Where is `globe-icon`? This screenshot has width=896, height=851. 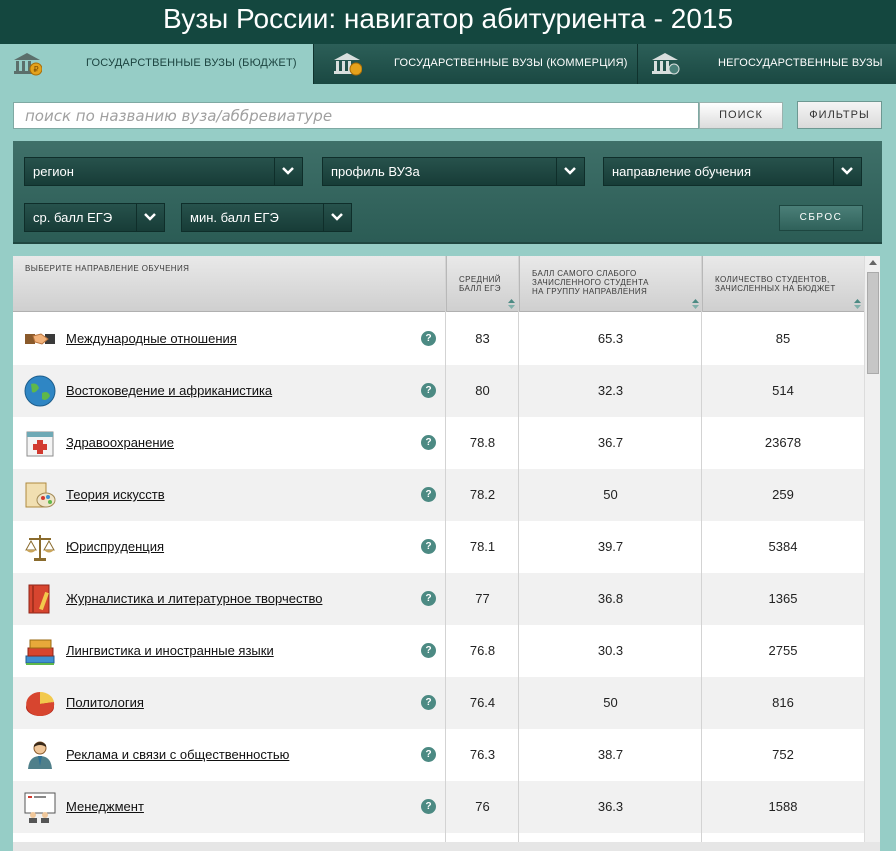 globe-icon is located at coordinates (40, 391).